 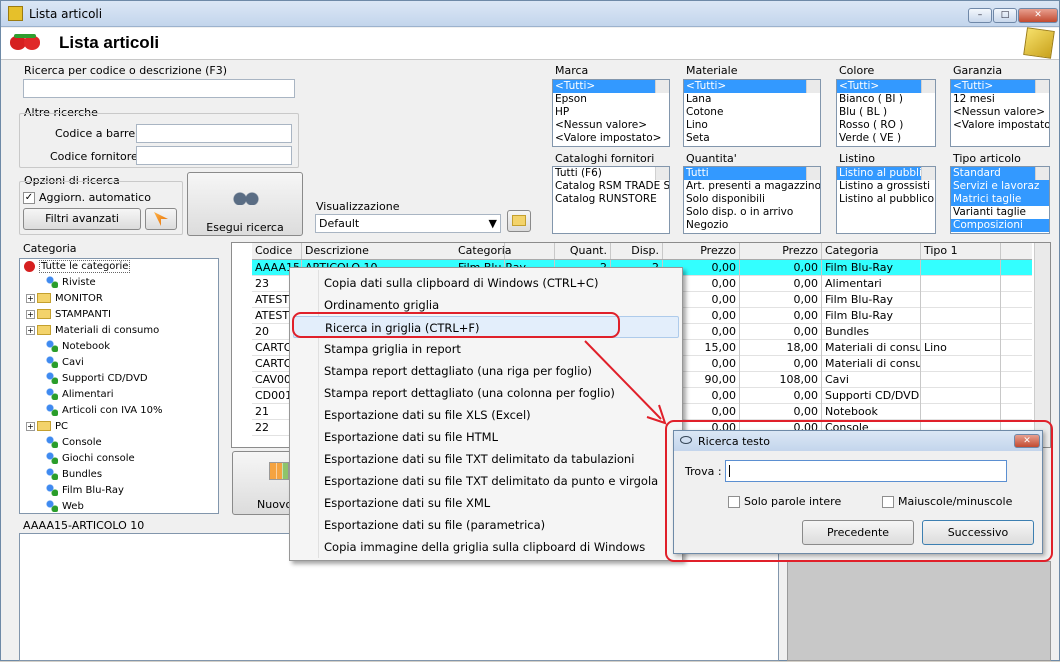 What do you see at coordinates (623, 380) in the screenshot?
I see `annotation-arrow` at bounding box center [623, 380].